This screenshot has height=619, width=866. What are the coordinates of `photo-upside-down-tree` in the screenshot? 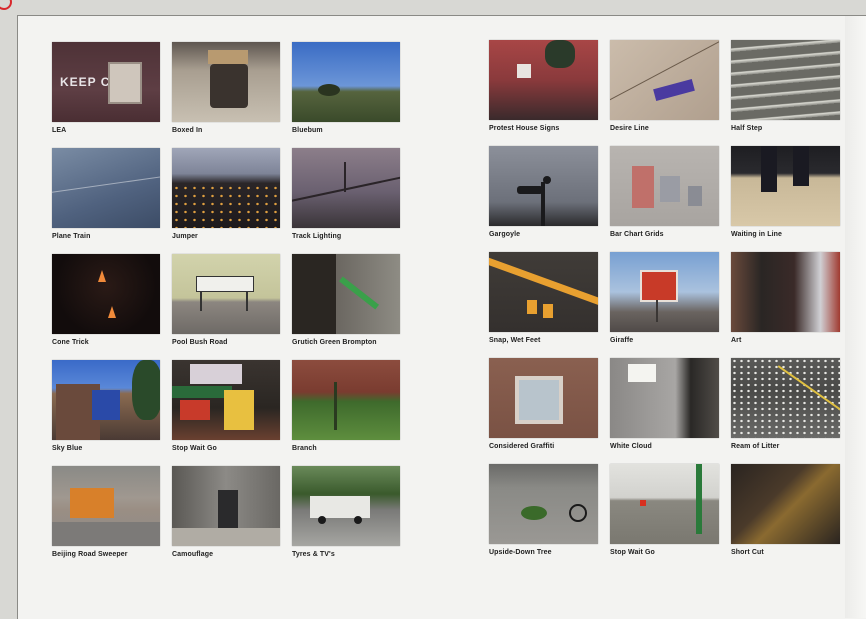 It's located at (543, 504).